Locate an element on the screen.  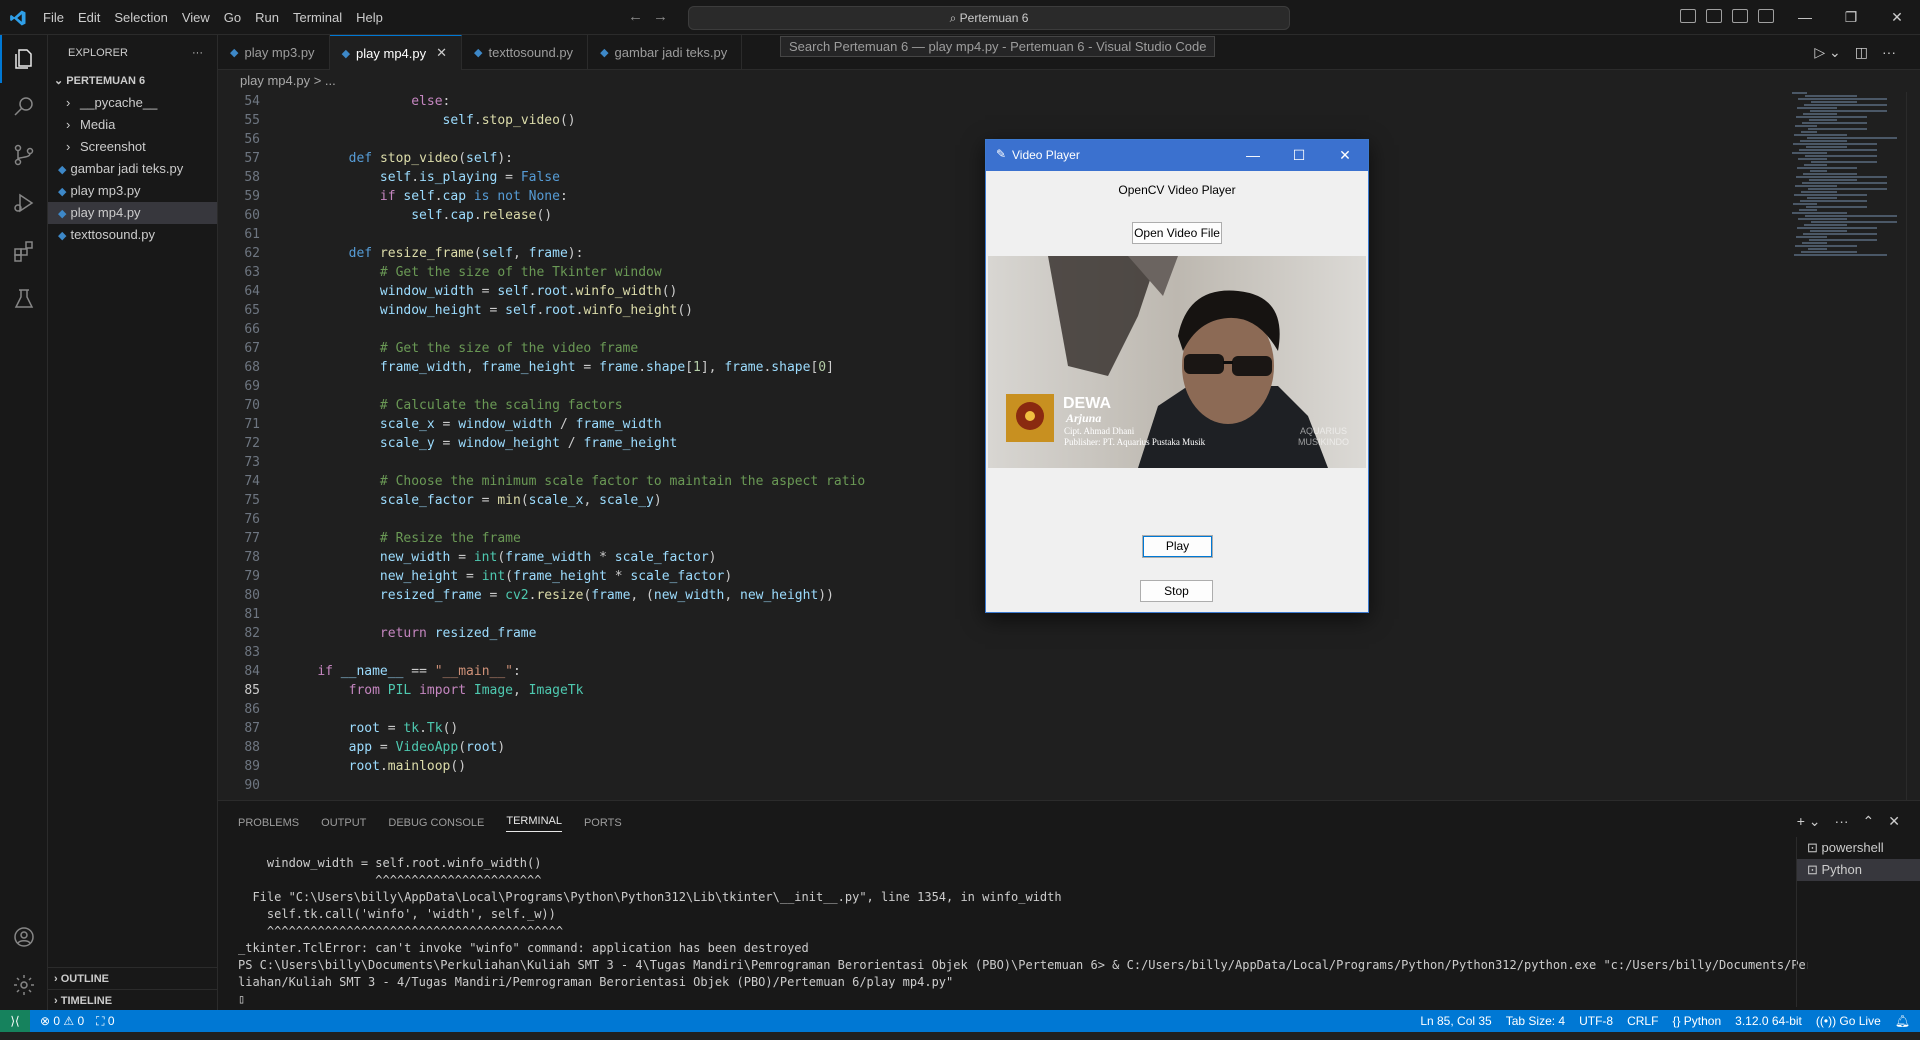
run-debug-icon is located at coordinates (24, 203).